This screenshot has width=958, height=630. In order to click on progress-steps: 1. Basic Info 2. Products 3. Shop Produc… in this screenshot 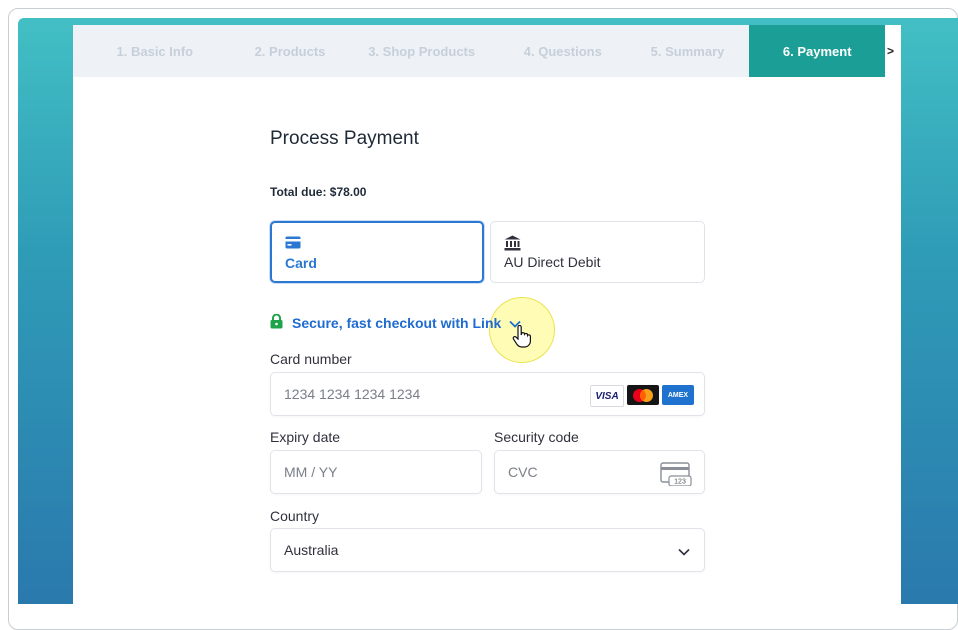, I will do `click(487, 51)`.